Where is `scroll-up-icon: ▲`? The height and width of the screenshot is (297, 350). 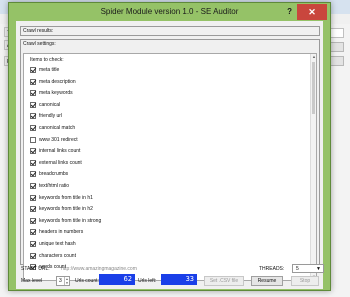 scroll-up-icon: ▲ is located at coordinates (314, 57).